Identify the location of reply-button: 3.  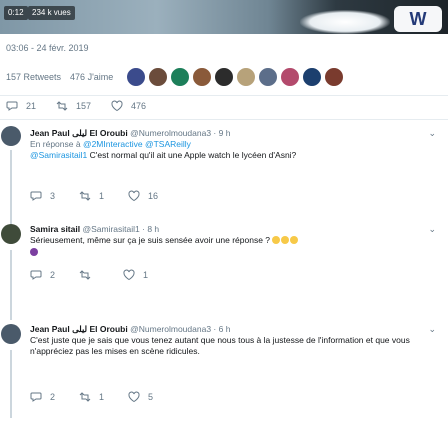
(42, 196).